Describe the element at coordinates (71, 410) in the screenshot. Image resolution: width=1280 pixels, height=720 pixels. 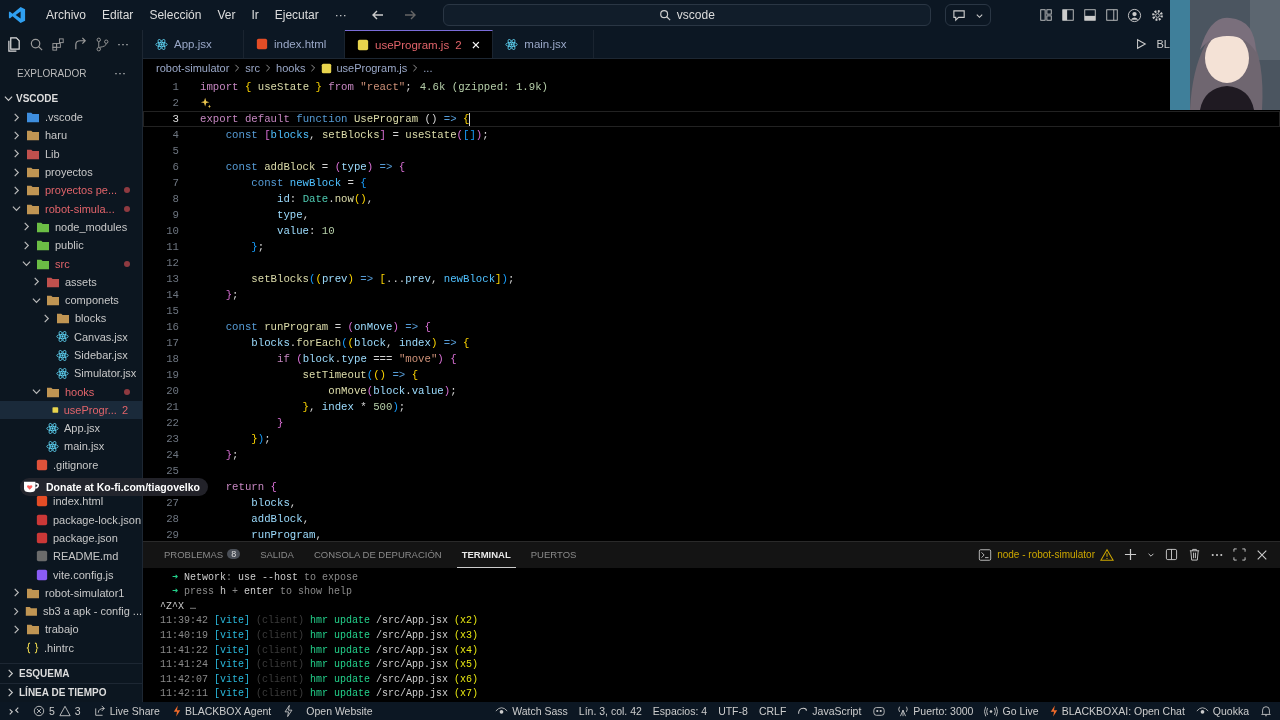
I see `tree-item: useProgr... 2` at that location.